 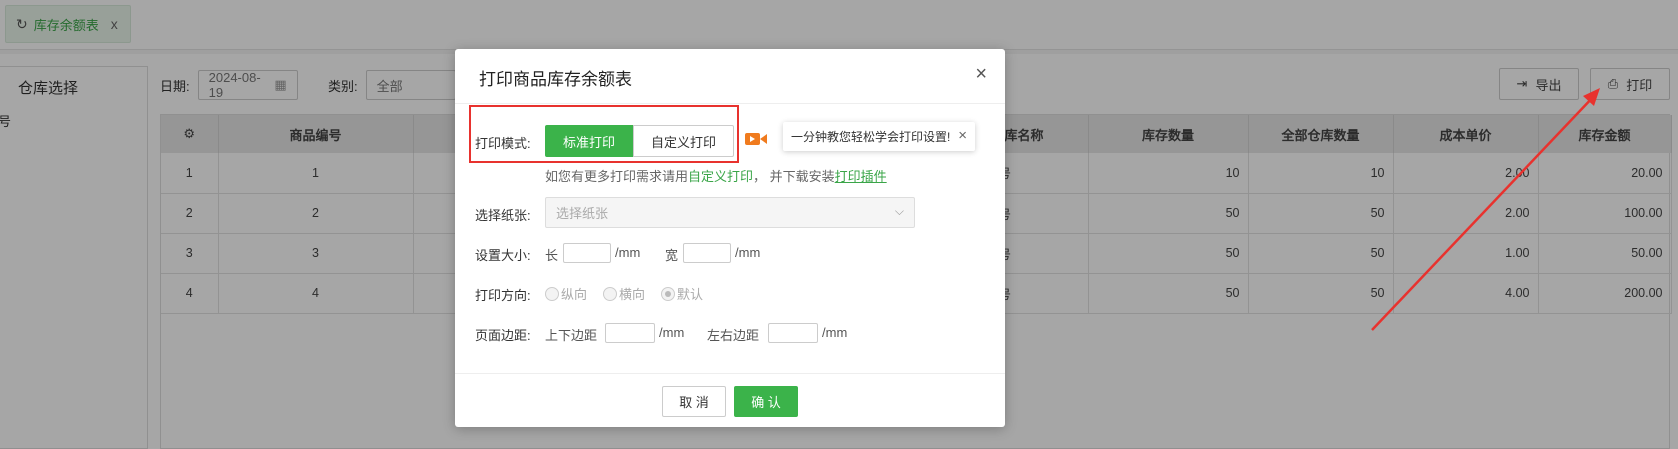 What do you see at coordinates (694, 401) in the screenshot?
I see `cancel-button: 取 消` at bounding box center [694, 401].